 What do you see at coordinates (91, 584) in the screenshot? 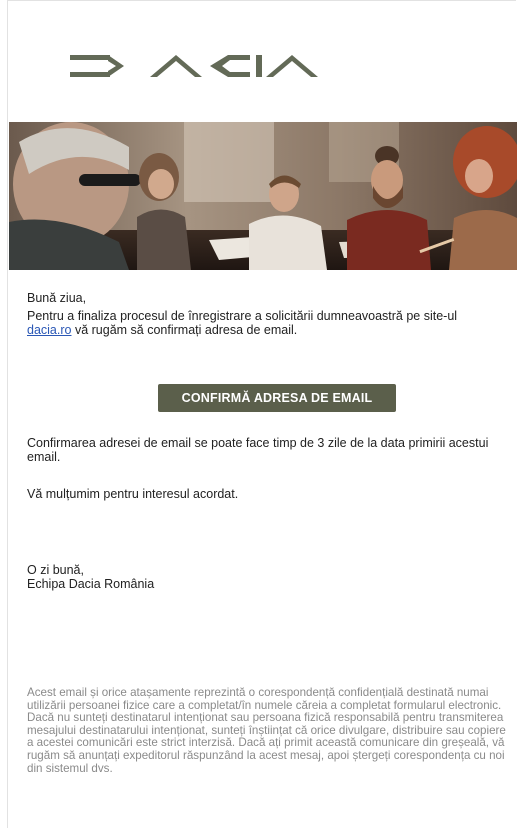
I see `signoff-line2: Echipa Dacia România` at bounding box center [91, 584].